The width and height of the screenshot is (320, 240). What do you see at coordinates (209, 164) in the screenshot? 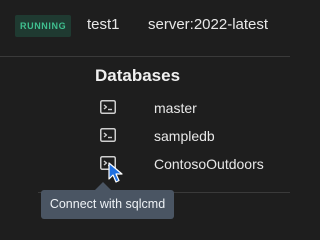
I see `database-label: ContosoOutdoors` at bounding box center [209, 164].